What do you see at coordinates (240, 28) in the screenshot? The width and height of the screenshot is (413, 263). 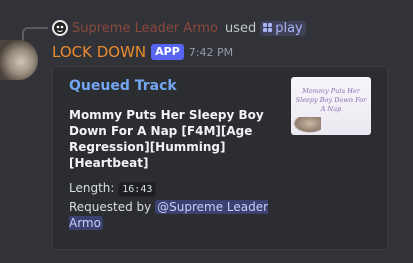 I see `reply-used-text: used` at bounding box center [240, 28].